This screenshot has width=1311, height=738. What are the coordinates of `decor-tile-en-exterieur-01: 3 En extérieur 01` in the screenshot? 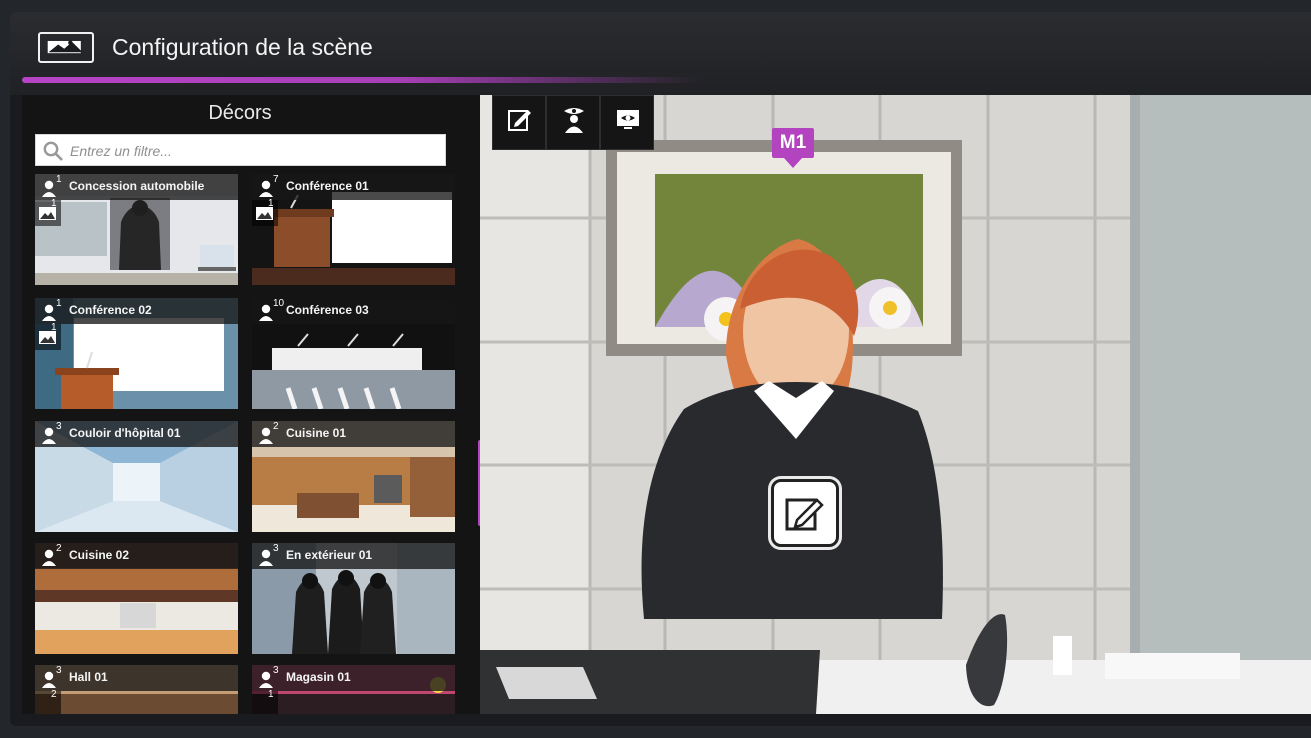 It's located at (353, 598).